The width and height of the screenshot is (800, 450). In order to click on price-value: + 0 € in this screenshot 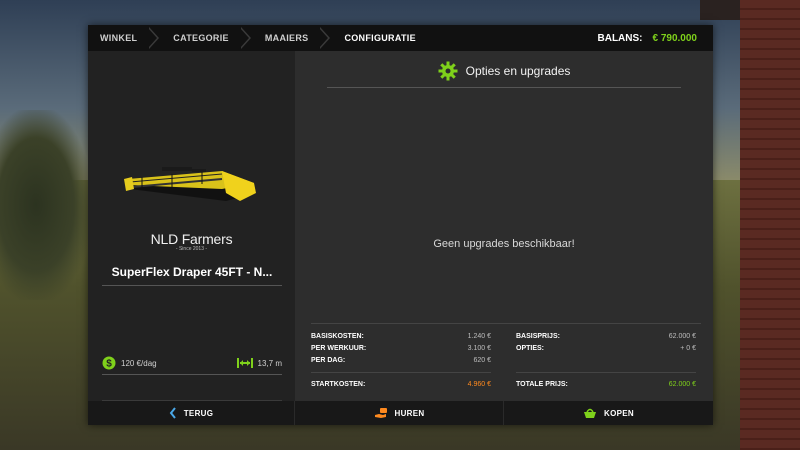, I will do `click(688, 348)`.